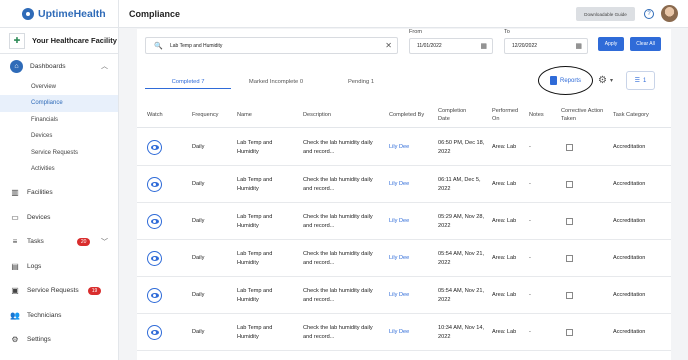 Image resolution: width=688 pixels, height=360 pixels. What do you see at coordinates (158, 46) in the screenshot?
I see `search-icon: 🔍` at bounding box center [158, 46].